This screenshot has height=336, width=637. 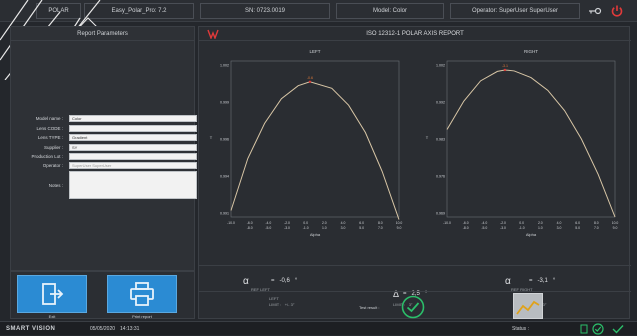 I want to click on notes-textarea, so click(x=133, y=185).